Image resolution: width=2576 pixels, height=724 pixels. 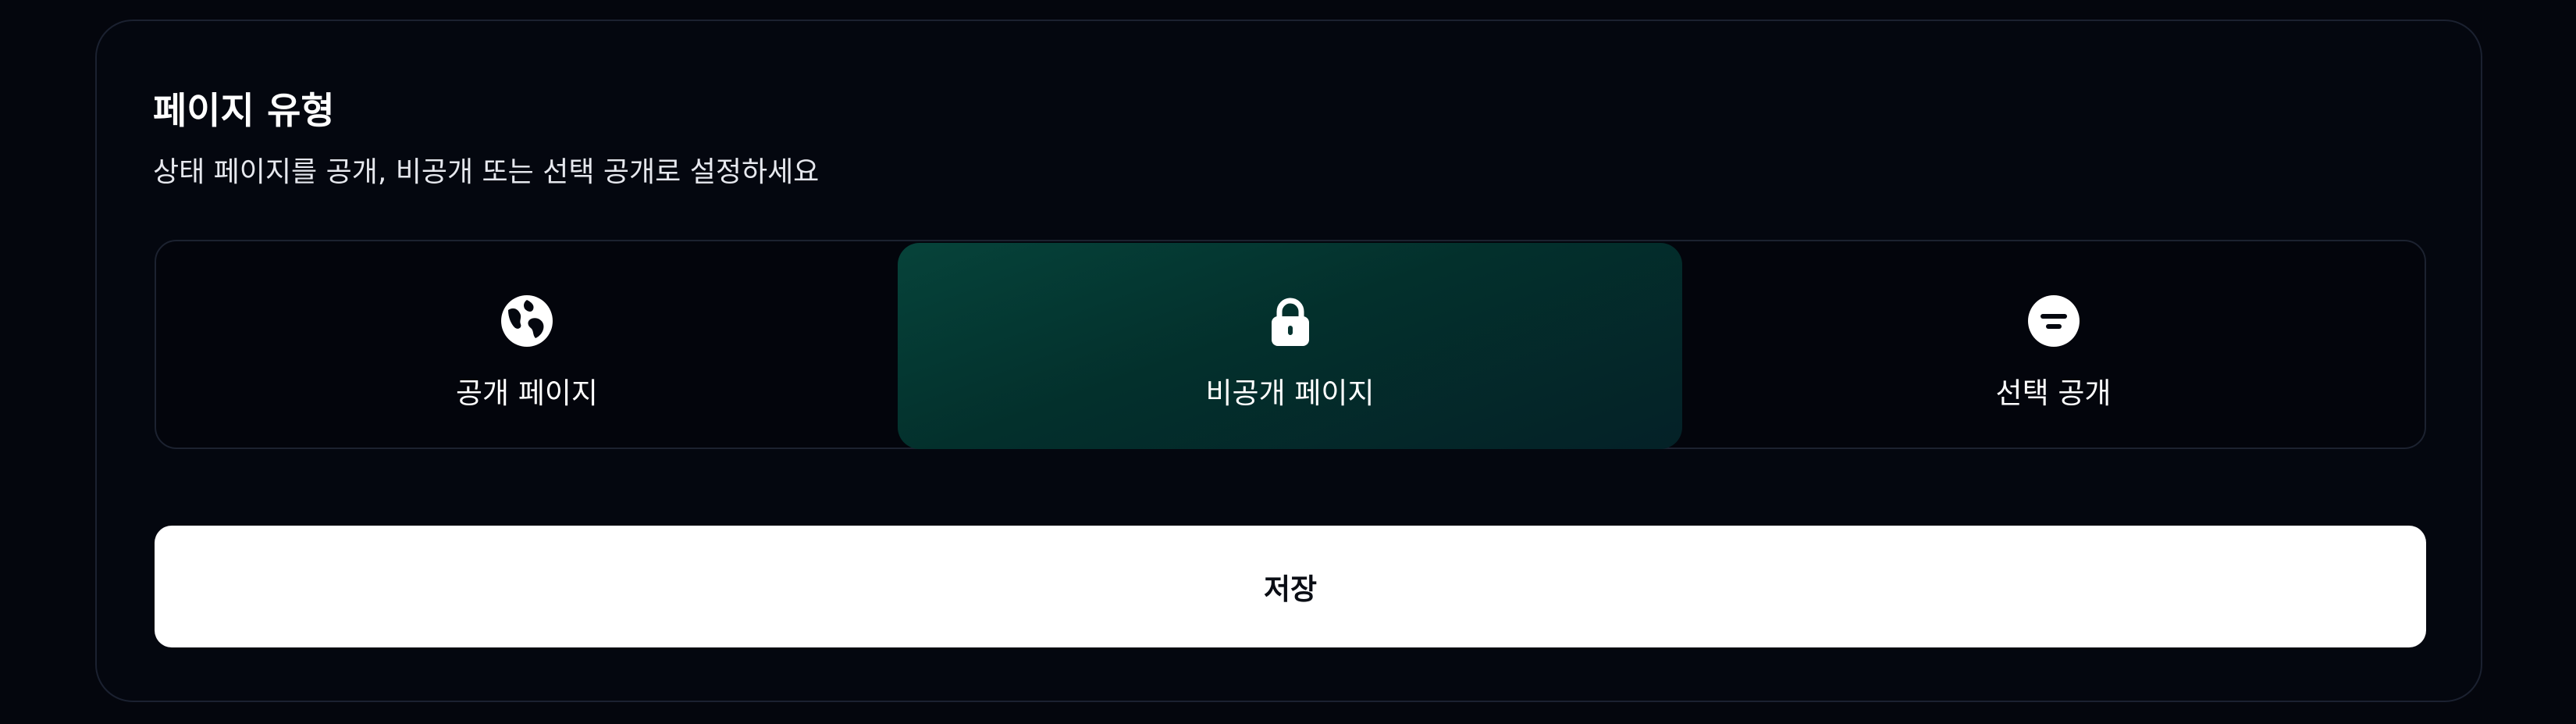 What do you see at coordinates (2053, 393) in the screenshot?
I see `option-label-selective: 선택 공개` at bounding box center [2053, 393].